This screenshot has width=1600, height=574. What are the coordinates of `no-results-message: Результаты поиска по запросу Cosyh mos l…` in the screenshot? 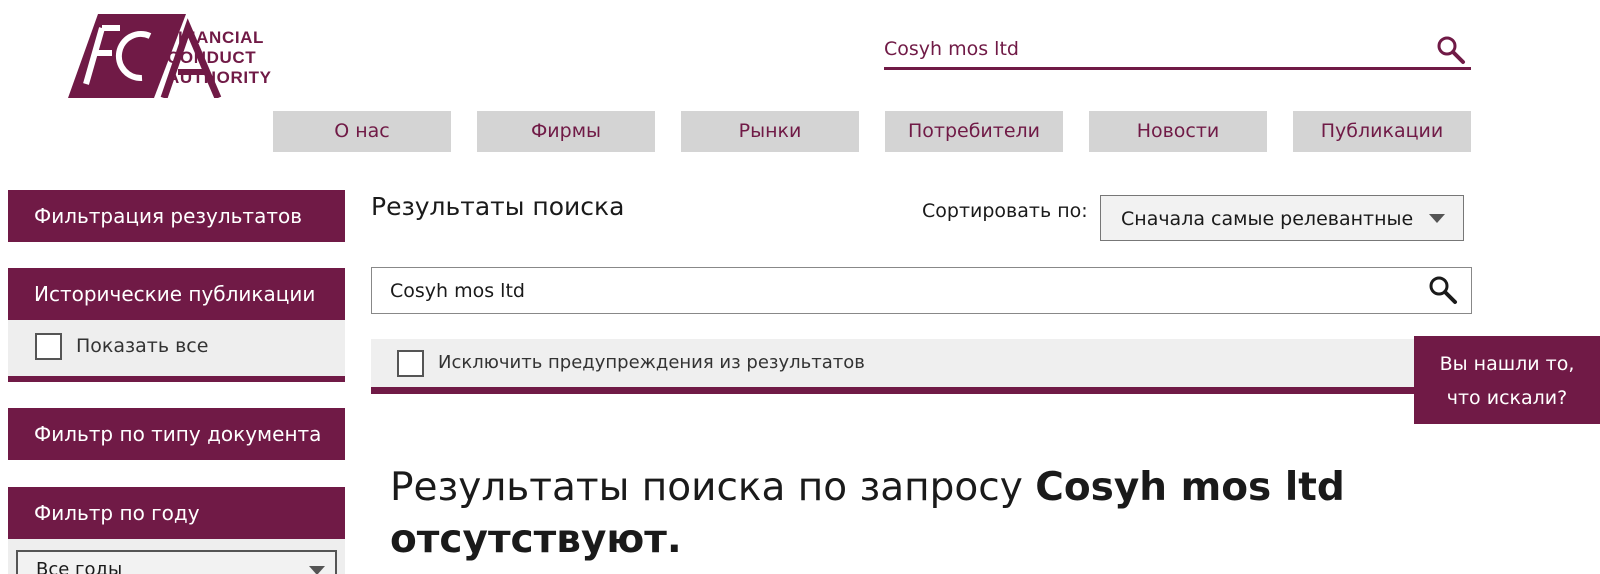 It's located at (910, 514).